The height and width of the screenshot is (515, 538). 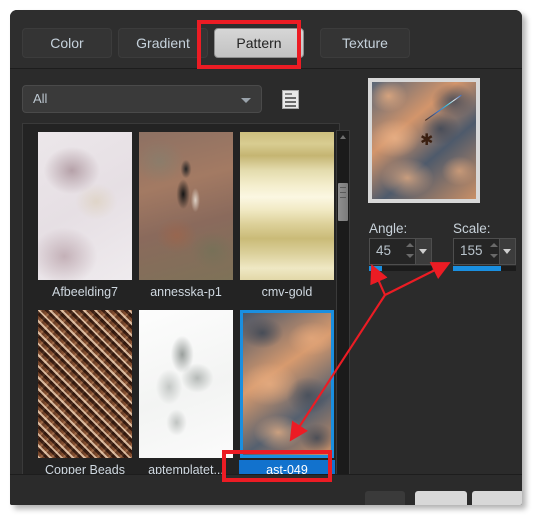 I want to click on scale-slider, so click(x=484, y=268).